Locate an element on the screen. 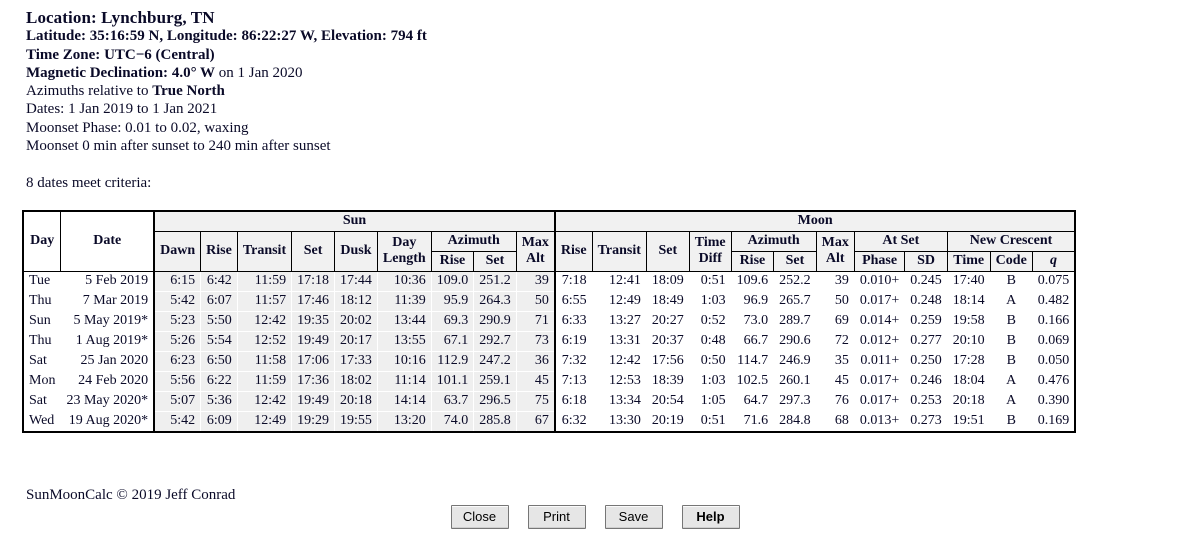 The image size is (1190, 559). cell-sun-az-rise: 109.0 is located at coordinates (452, 281).